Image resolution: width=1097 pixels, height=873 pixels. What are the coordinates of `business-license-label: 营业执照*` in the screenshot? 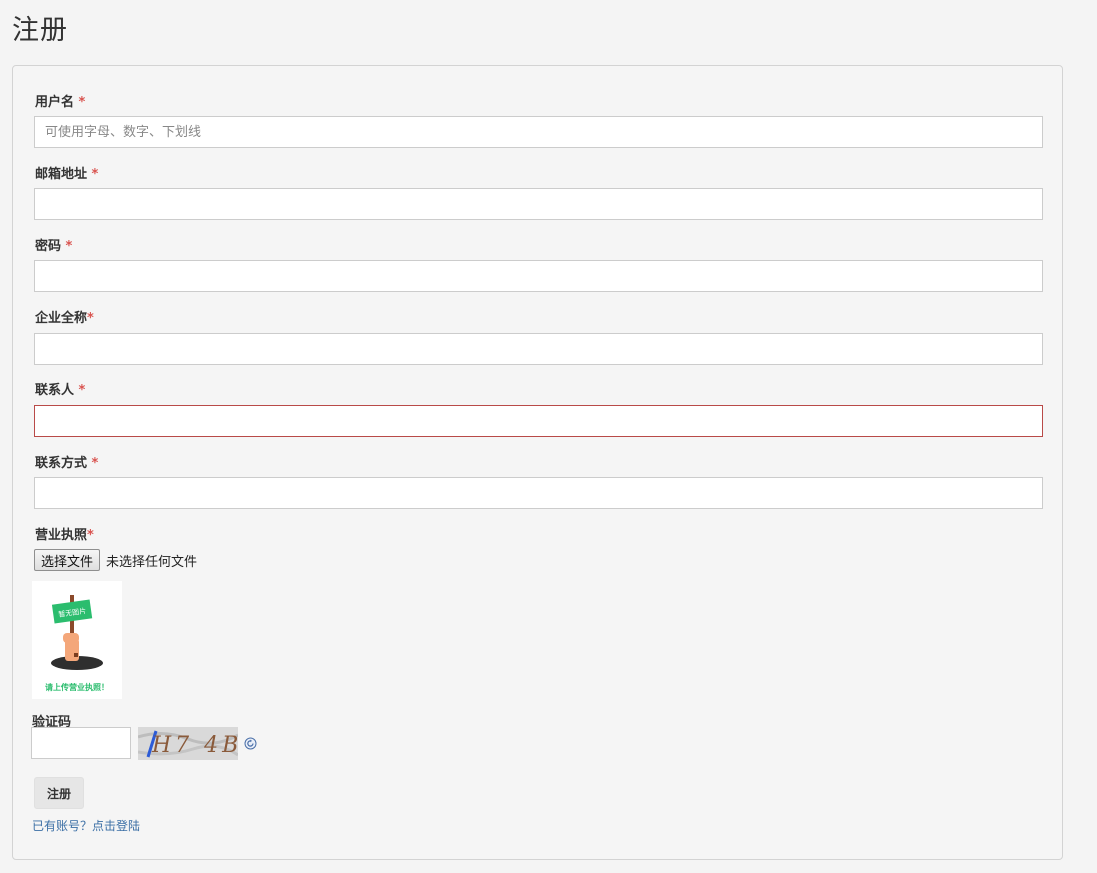 It's located at (64, 535).